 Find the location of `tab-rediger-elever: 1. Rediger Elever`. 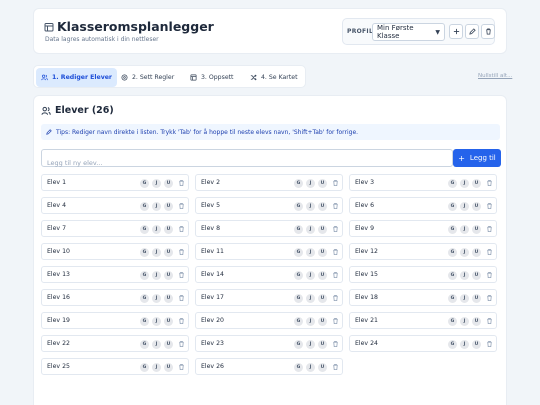

tab-rediger-elever: 1. Rediger Elever is located at coordinates (76, 77).